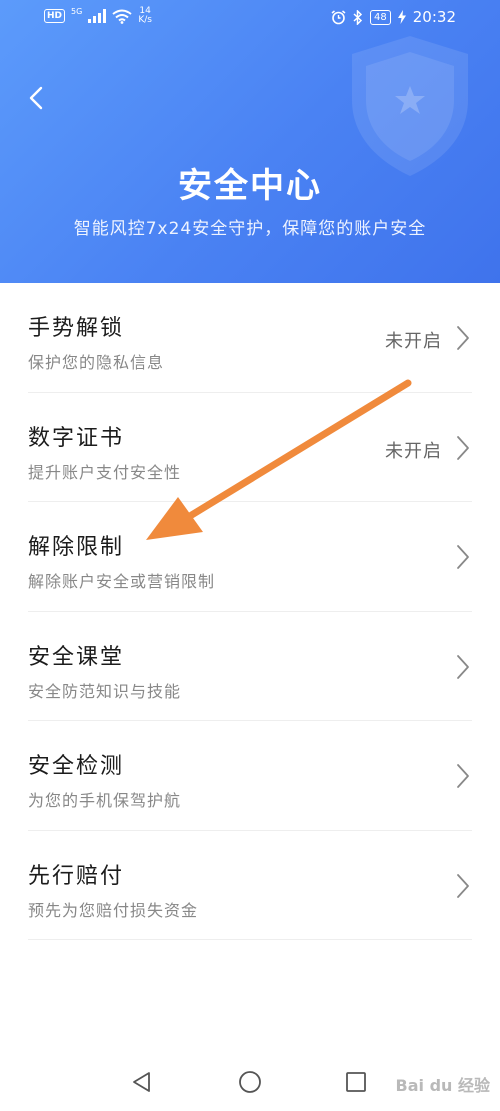 Image resolution: width=500 pixels, height=1111 pixels. I want to click on page-subtitle: 智能风控7x24安全守护，保障您的账户安全, so click(250, 229).